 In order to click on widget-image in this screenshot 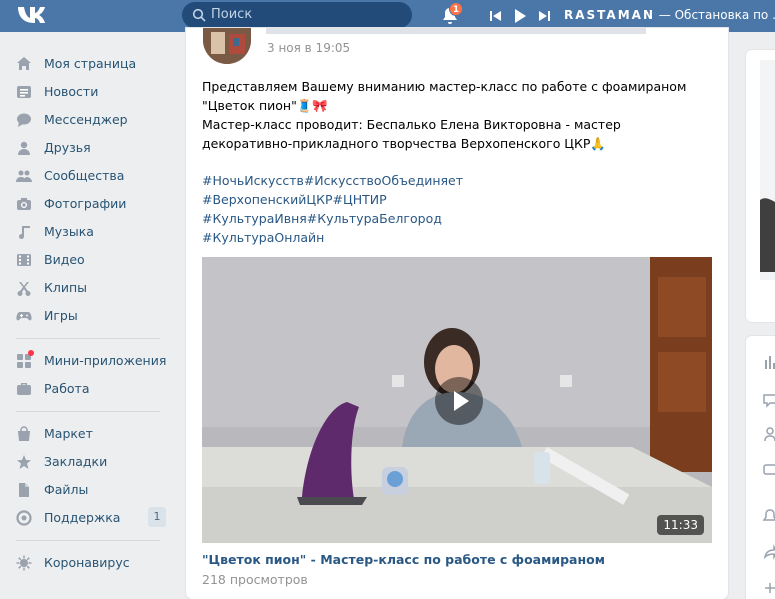, I will do `click(760, 186)`.